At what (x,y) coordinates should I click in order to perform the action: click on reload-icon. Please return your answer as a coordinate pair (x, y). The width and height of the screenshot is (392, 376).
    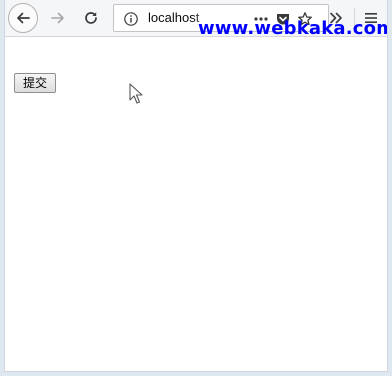
    Looking at the image, I should click on (91, 18).